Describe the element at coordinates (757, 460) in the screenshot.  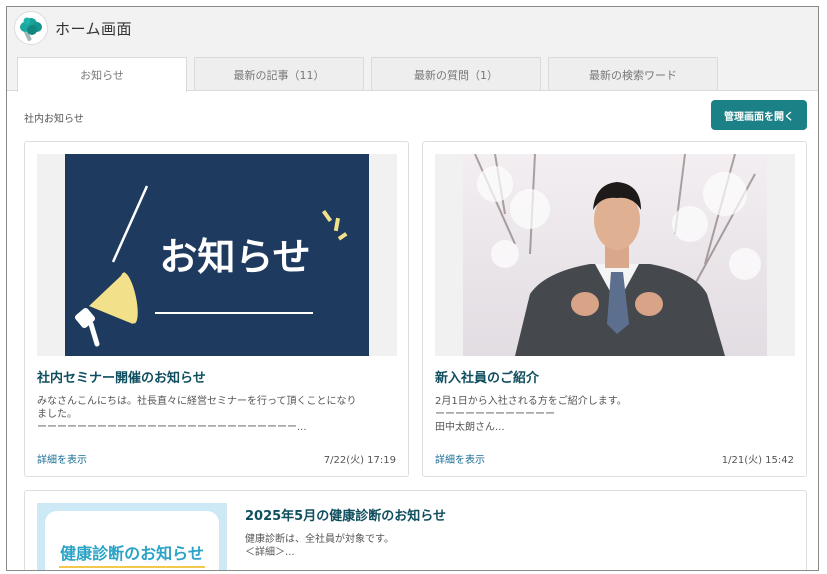
I see `card-date: 1/21(火) 15:42` at that location.